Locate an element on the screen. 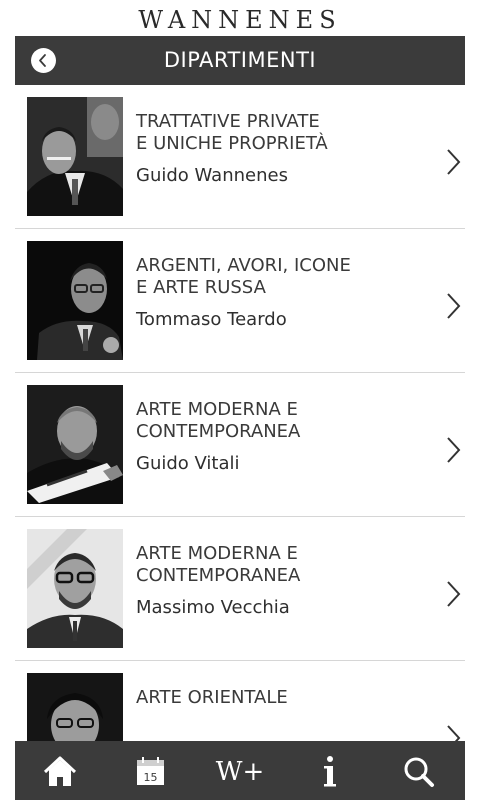  page-title: DIPARTIMENTI is located at coordinates (240, 60).